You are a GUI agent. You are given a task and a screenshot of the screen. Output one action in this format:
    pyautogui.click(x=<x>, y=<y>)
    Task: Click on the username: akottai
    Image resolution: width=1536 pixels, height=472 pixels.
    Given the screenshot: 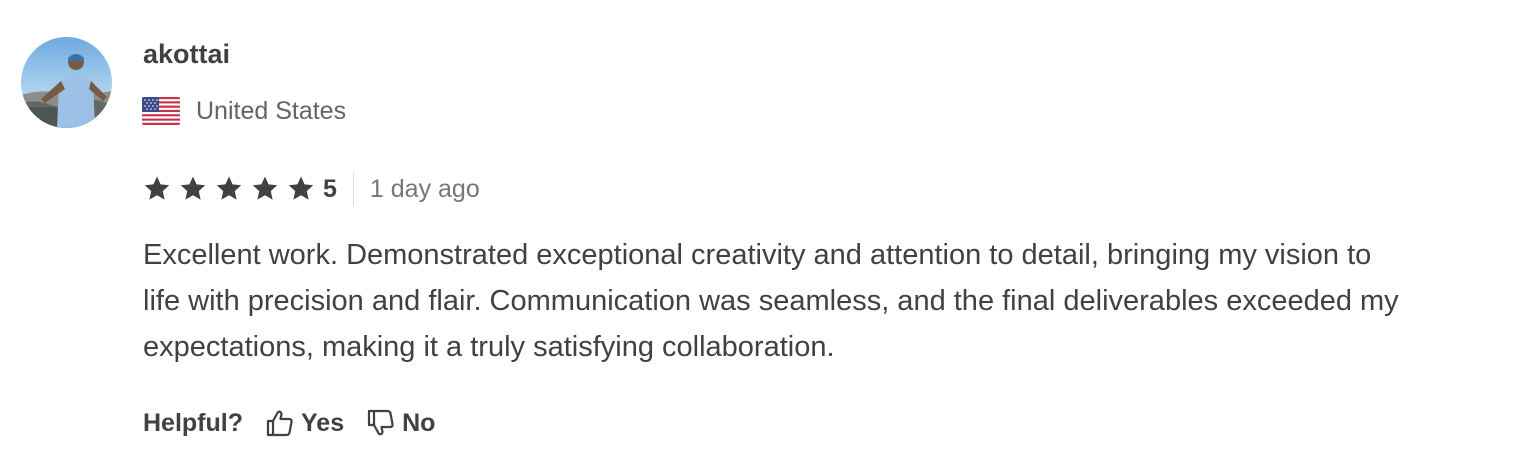 What is the action you would take?
    pyautogui.click(x=186, y=54)
    